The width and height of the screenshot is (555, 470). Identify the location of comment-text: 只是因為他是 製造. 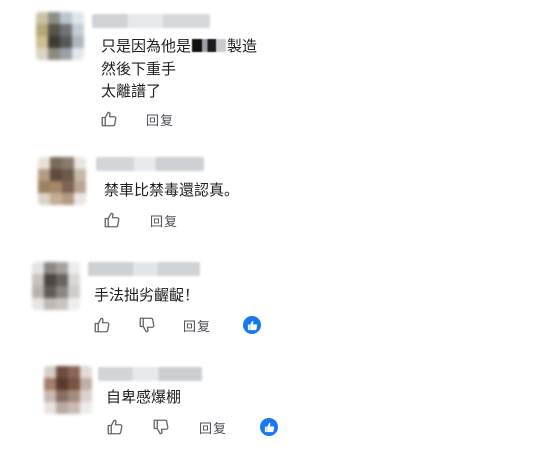
(179, 46).